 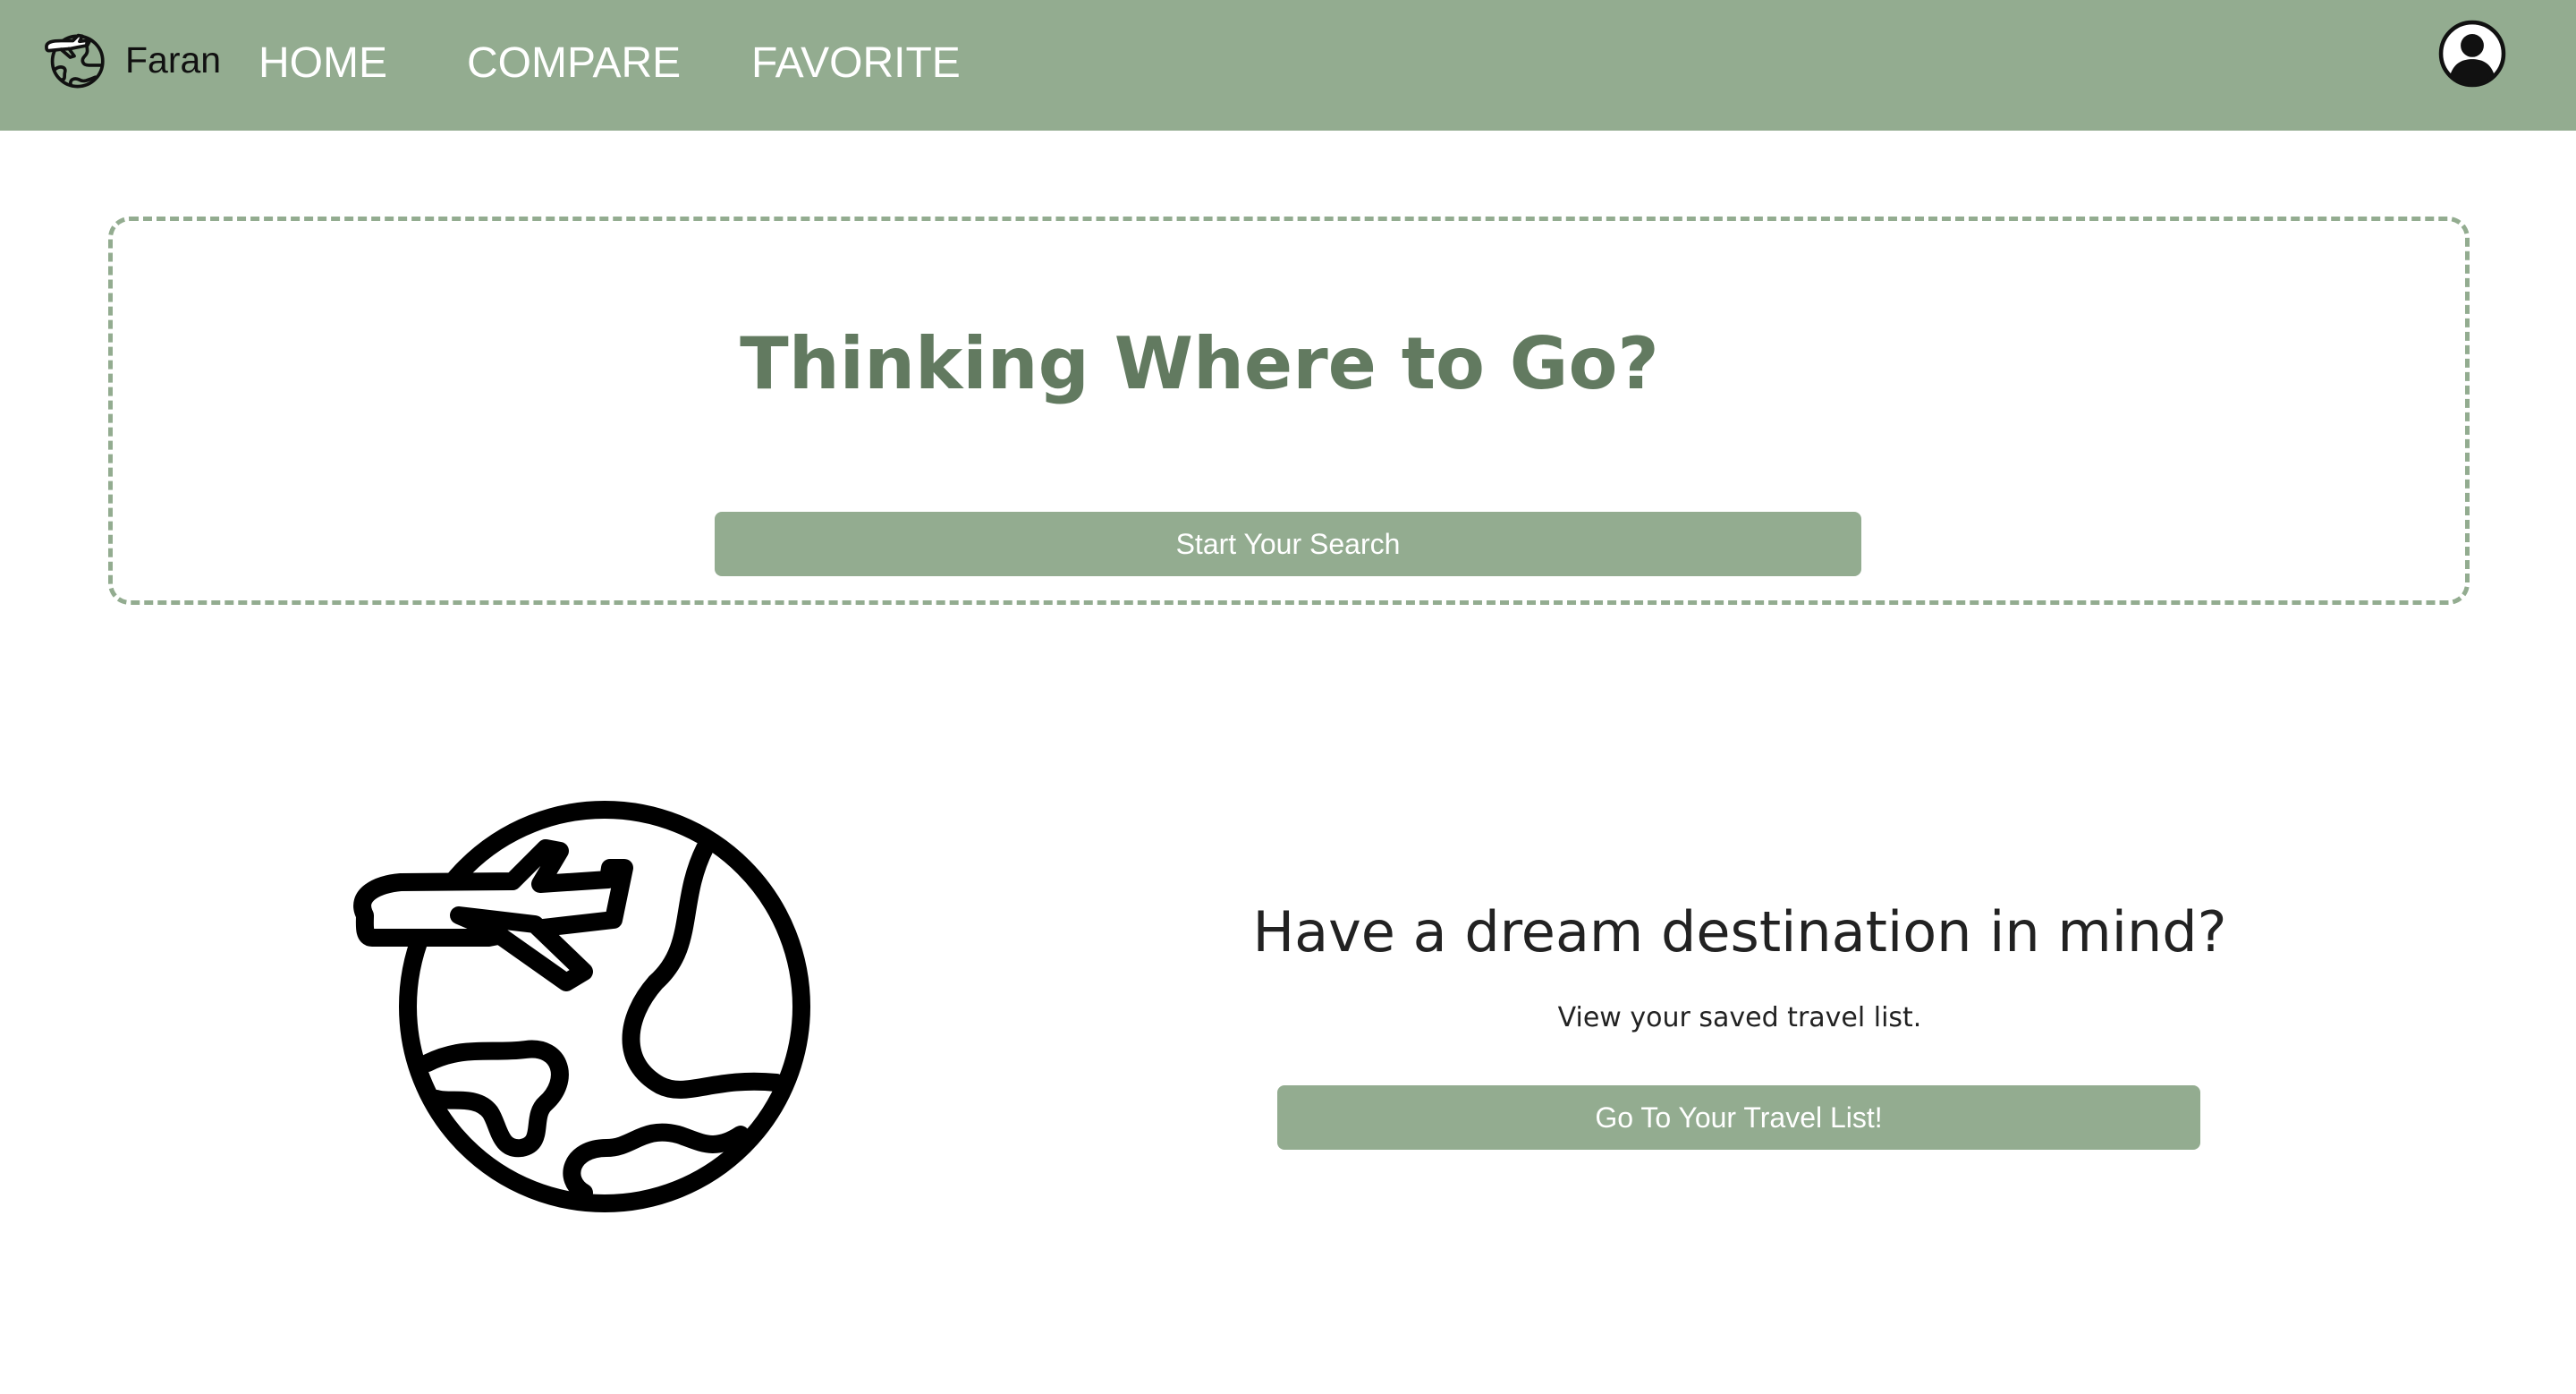 I want to click on nav-compare-link: COMPARE, so click(x=574, y=63).